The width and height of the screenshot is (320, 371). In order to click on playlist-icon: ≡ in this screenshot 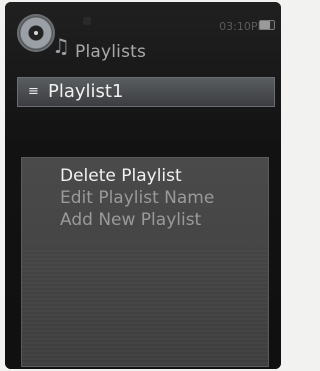, I will do `click(33, 91)`.